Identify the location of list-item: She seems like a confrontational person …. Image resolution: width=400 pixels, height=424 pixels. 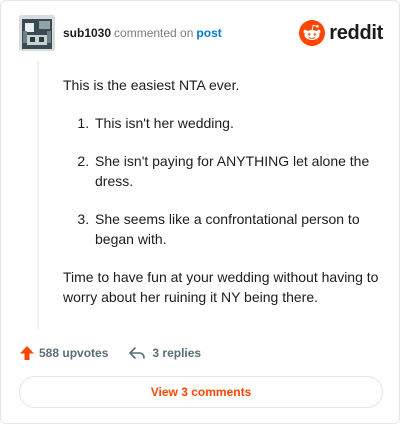
(237, 229).